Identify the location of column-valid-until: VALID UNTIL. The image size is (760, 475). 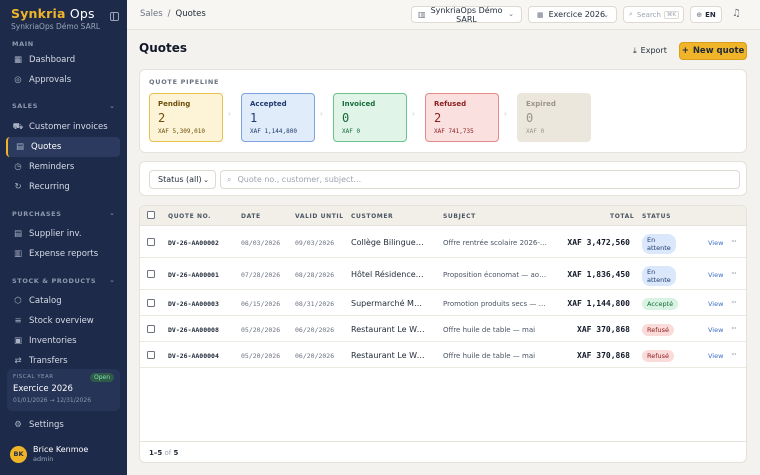
(319, 216).